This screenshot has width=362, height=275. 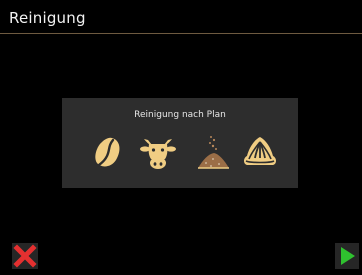 What do you see at coordinates (180, 152) in the screenshot?
I see `cleaning-icons` at bounding box center [180, 152].